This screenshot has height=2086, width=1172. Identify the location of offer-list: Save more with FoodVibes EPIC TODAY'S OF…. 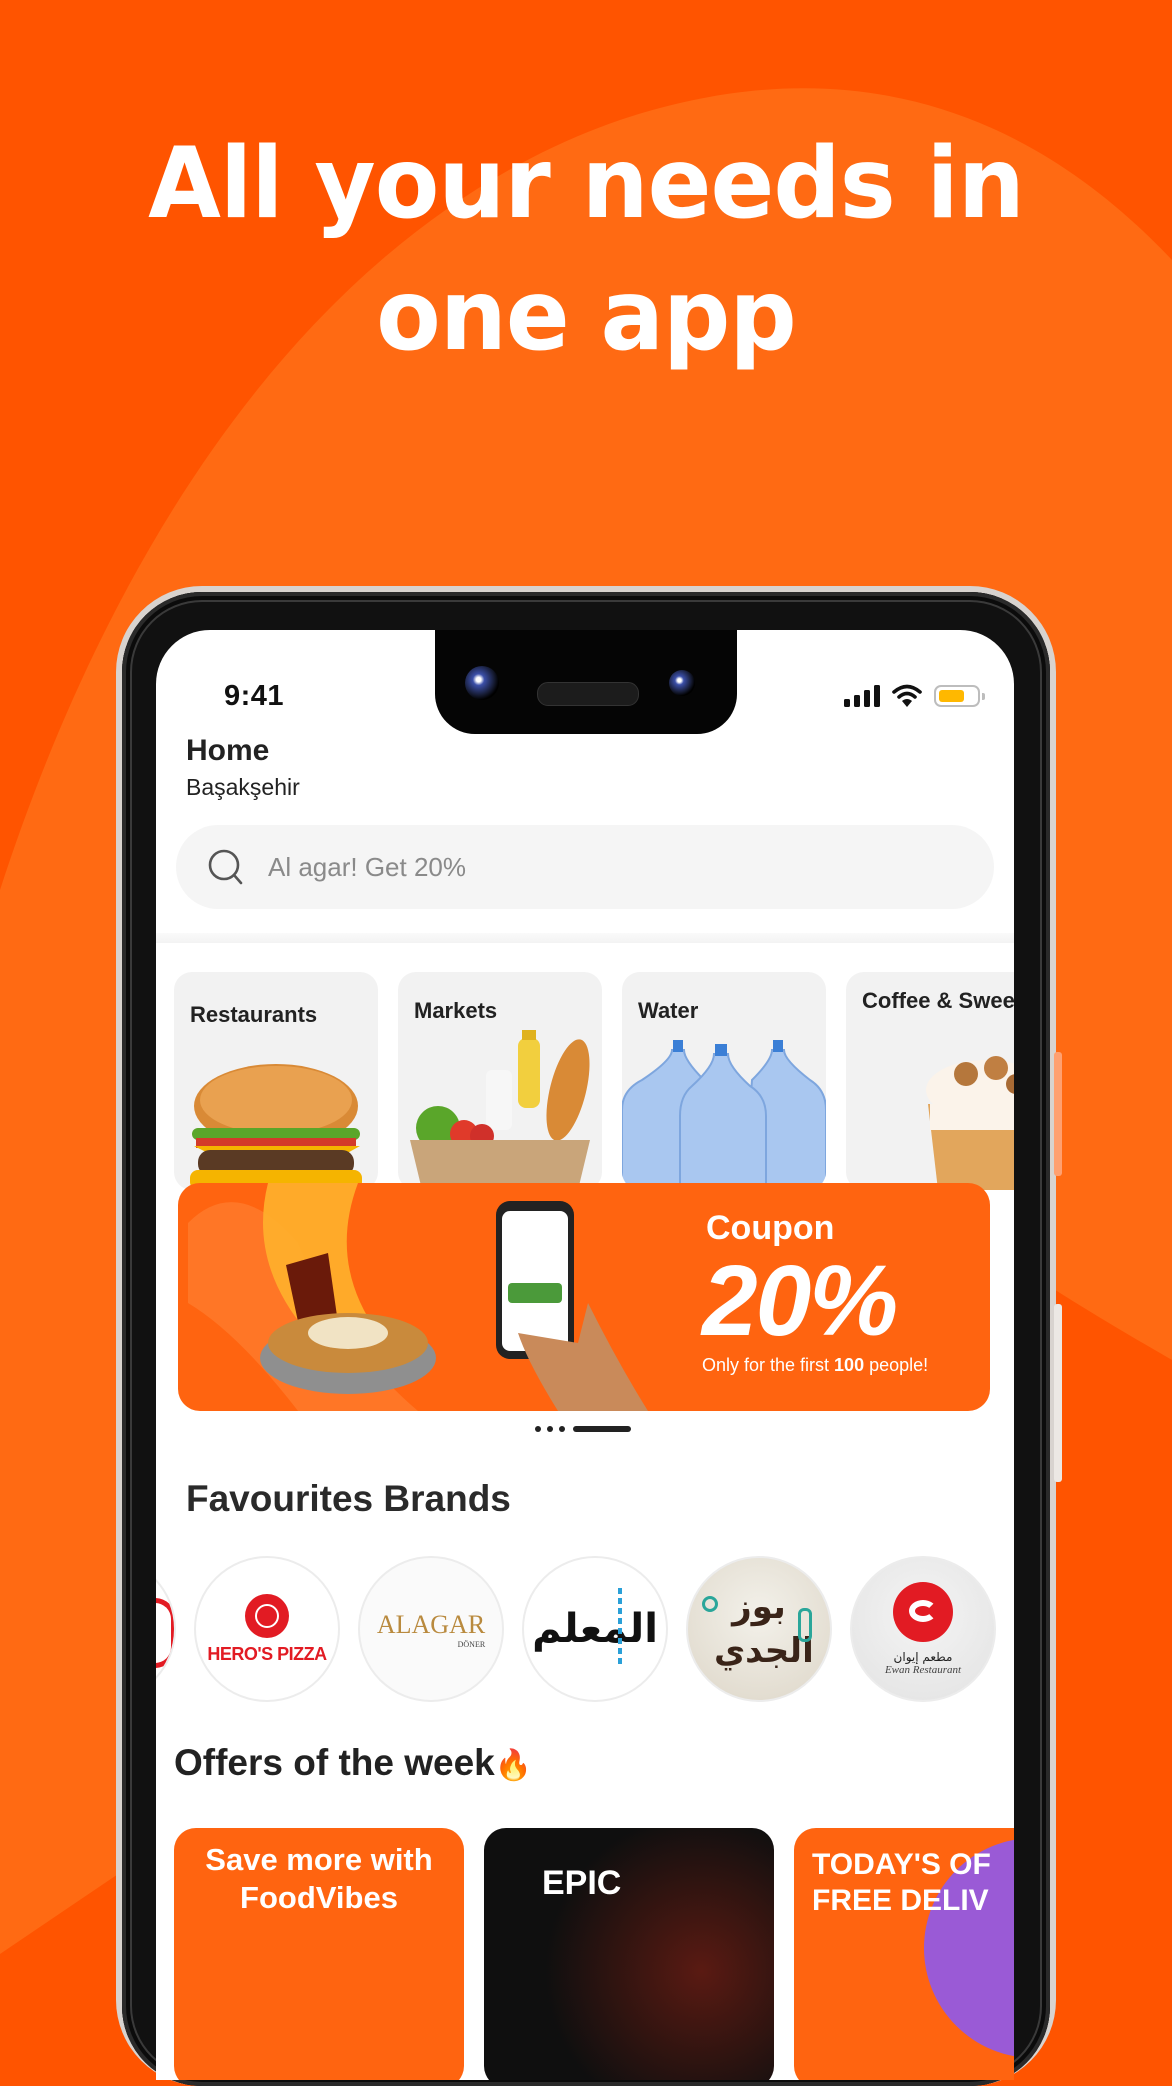
(594, 1954).